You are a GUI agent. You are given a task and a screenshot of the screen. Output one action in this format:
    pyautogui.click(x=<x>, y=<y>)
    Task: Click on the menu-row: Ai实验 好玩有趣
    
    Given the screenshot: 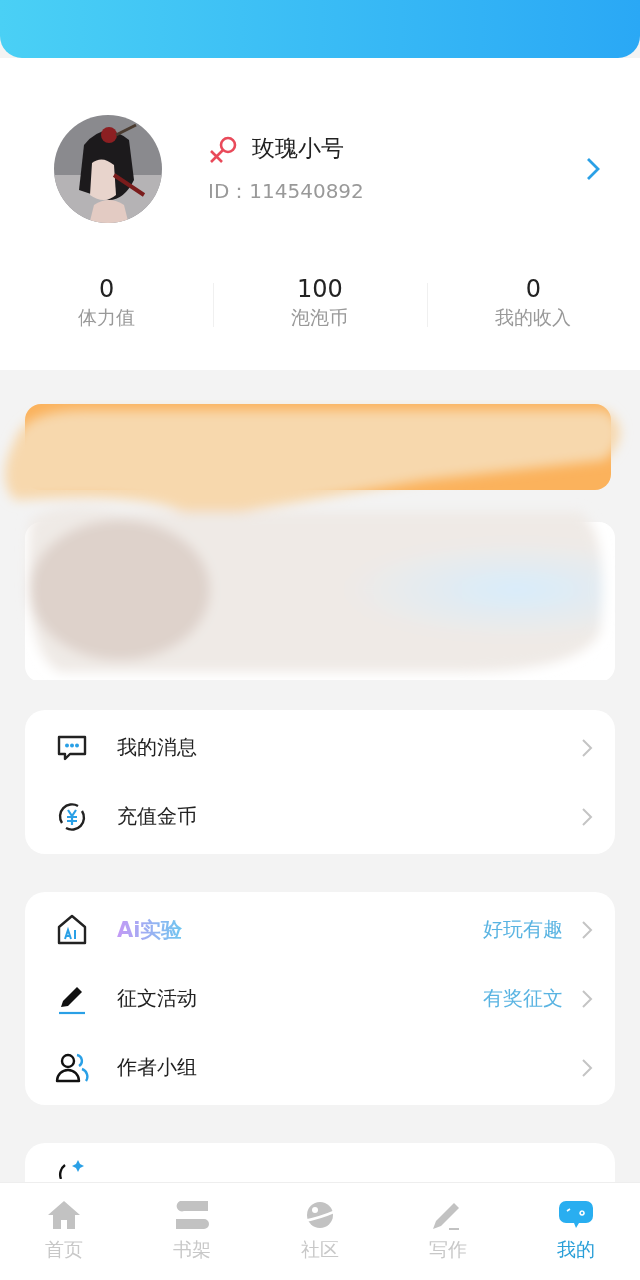 What is the action you would take?
    pyautogui.click(x=320, y=929)
    